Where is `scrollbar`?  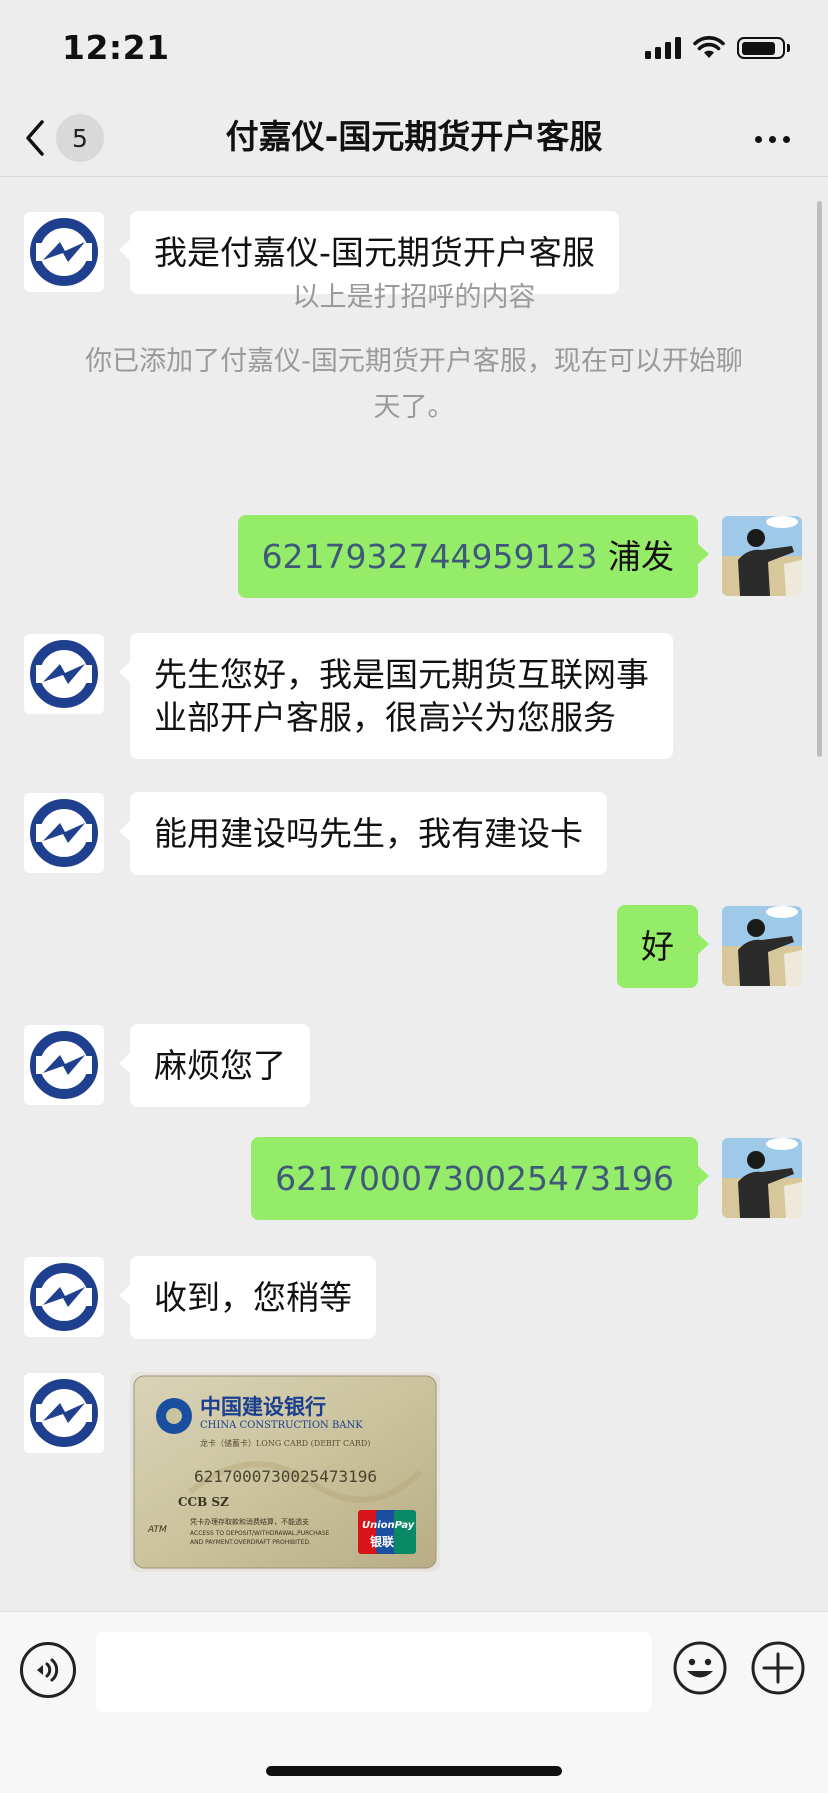 scrollbar is located at coordinates (819, 479).